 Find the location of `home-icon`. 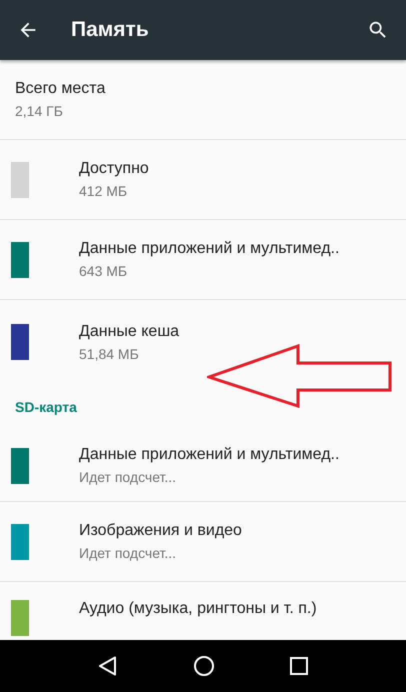

home-icon is located at coordinates (204, 666).